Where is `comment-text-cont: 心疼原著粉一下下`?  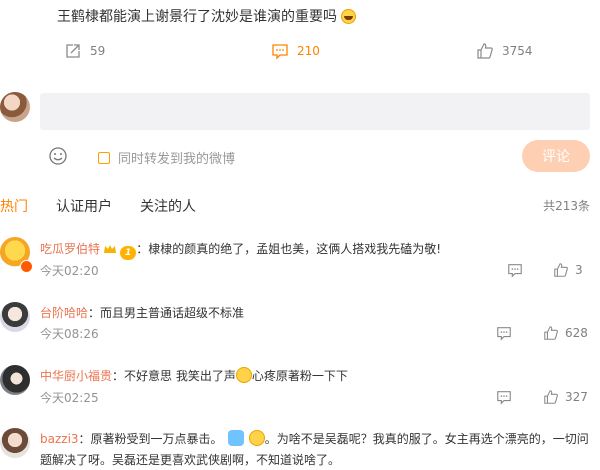
comment-text-cont: 心疼原著粉一下下 is located at coordinates (299, 376).